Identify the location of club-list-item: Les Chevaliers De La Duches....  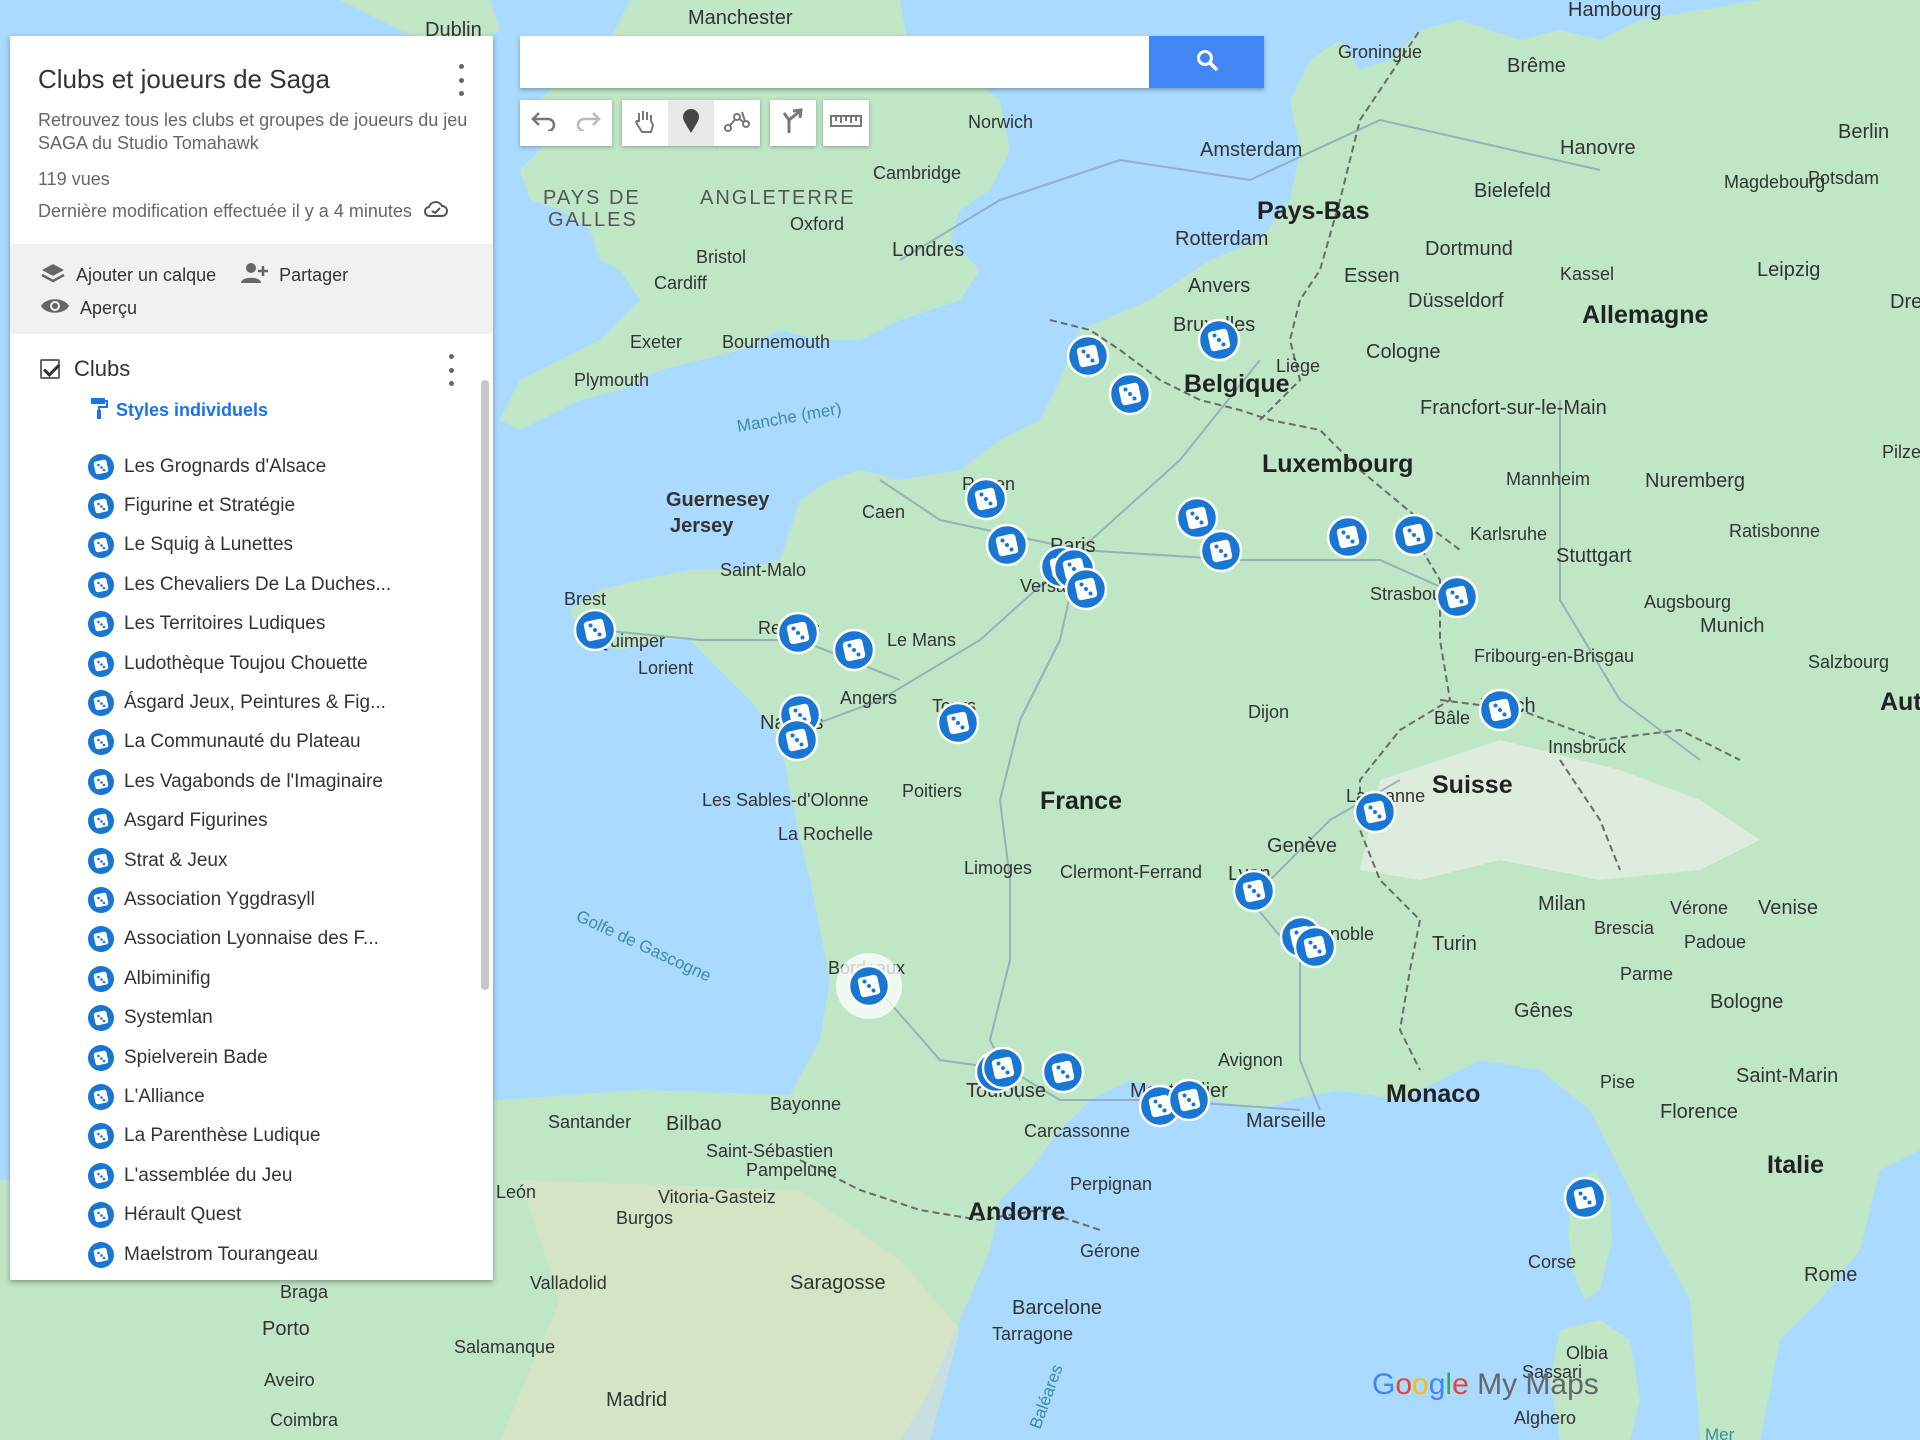
(275, 584).